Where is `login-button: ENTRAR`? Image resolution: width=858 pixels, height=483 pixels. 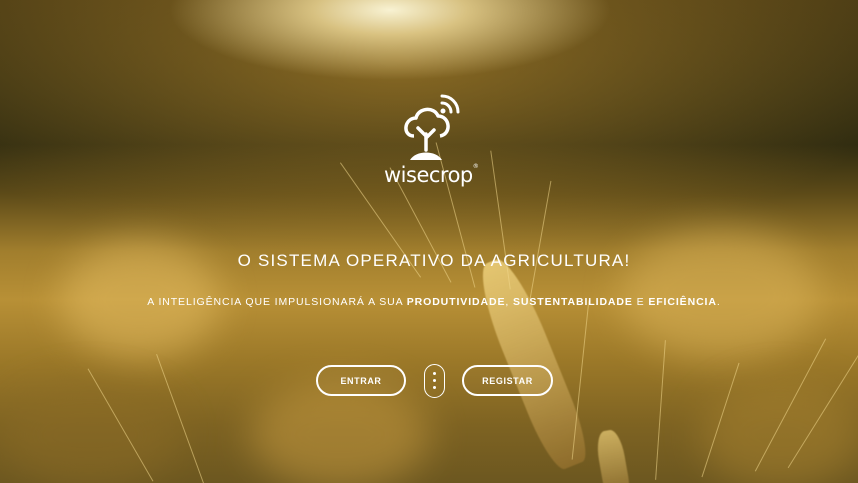
login-button: ENTRAR is located at coordinates (361, 380).